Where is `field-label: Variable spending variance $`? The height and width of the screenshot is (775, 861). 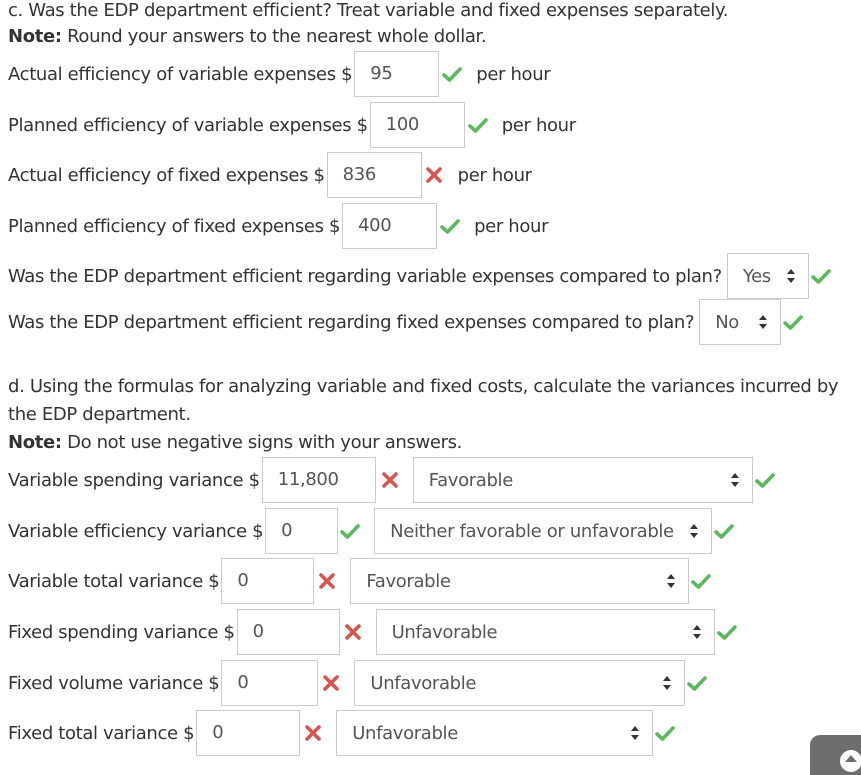 field-label: Variable spending variance $ is located at coordinates (134, 480).